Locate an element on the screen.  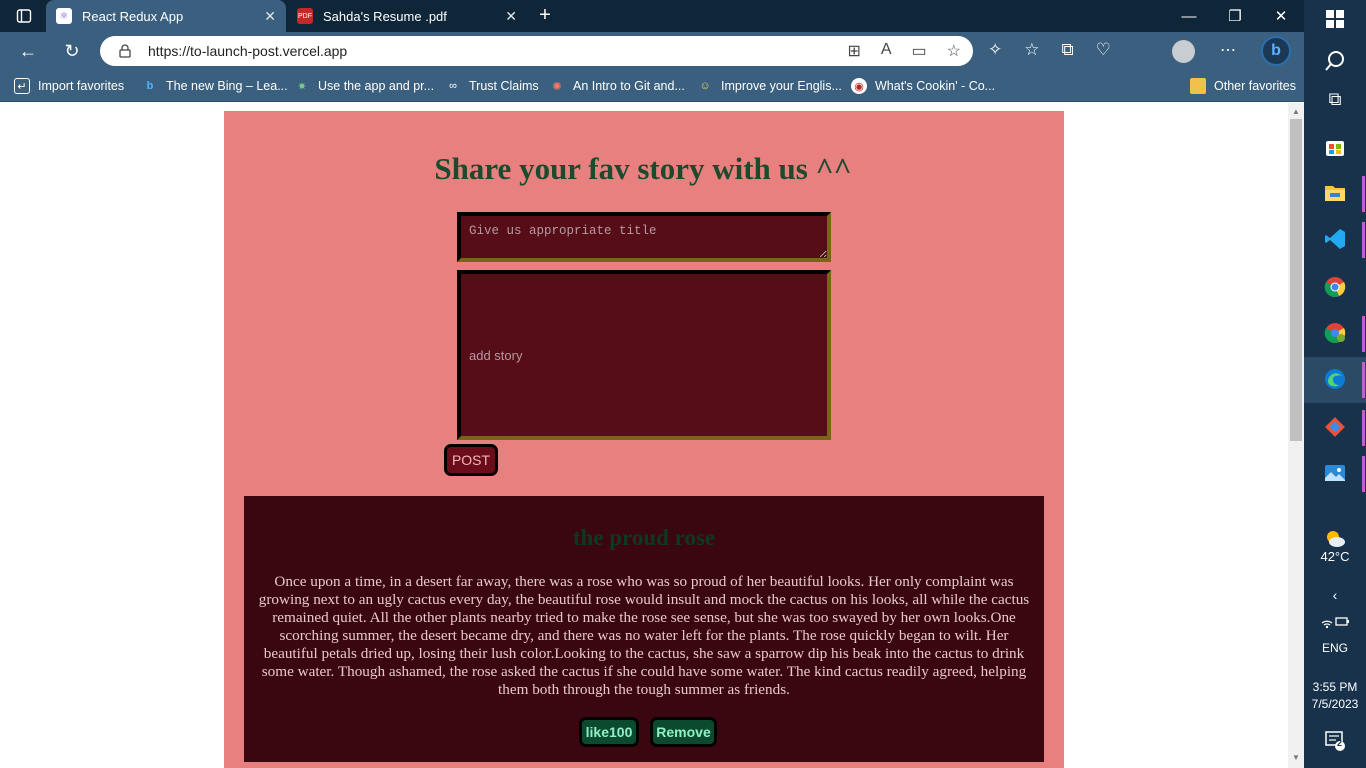
favorite-label: Import favorites is located at coordinates (81, 86).